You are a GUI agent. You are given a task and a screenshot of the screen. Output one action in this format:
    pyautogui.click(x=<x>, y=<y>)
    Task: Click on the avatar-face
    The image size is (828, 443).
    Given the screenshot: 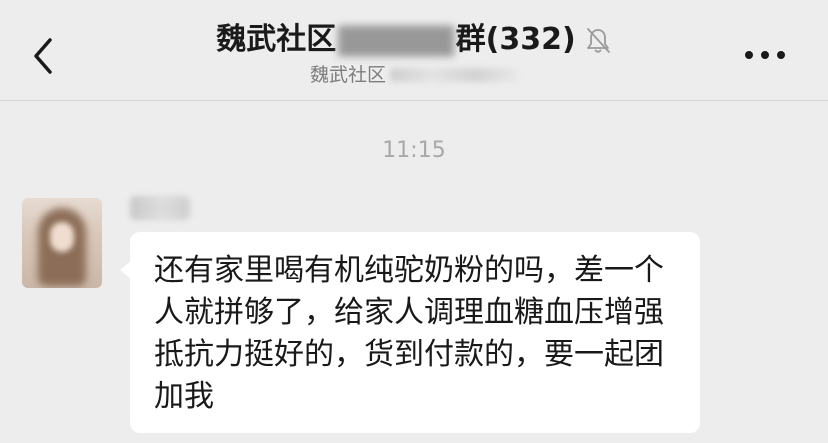 What is the action you would take?
    pyautogui.click(x=62, y=237)
    